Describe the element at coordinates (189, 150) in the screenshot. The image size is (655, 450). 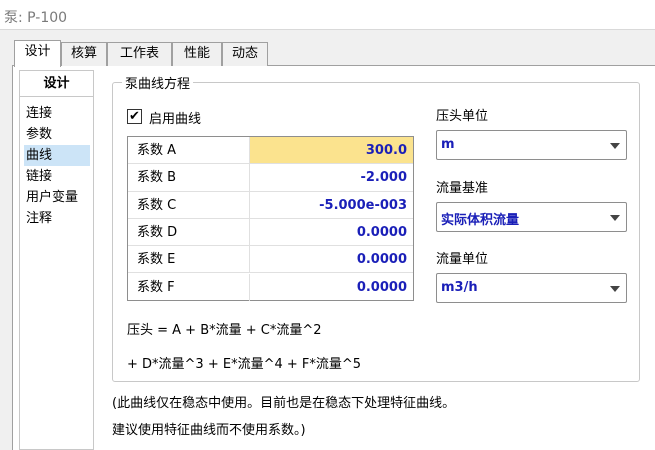
I see `coefficient-label: 系数 A` at that location.